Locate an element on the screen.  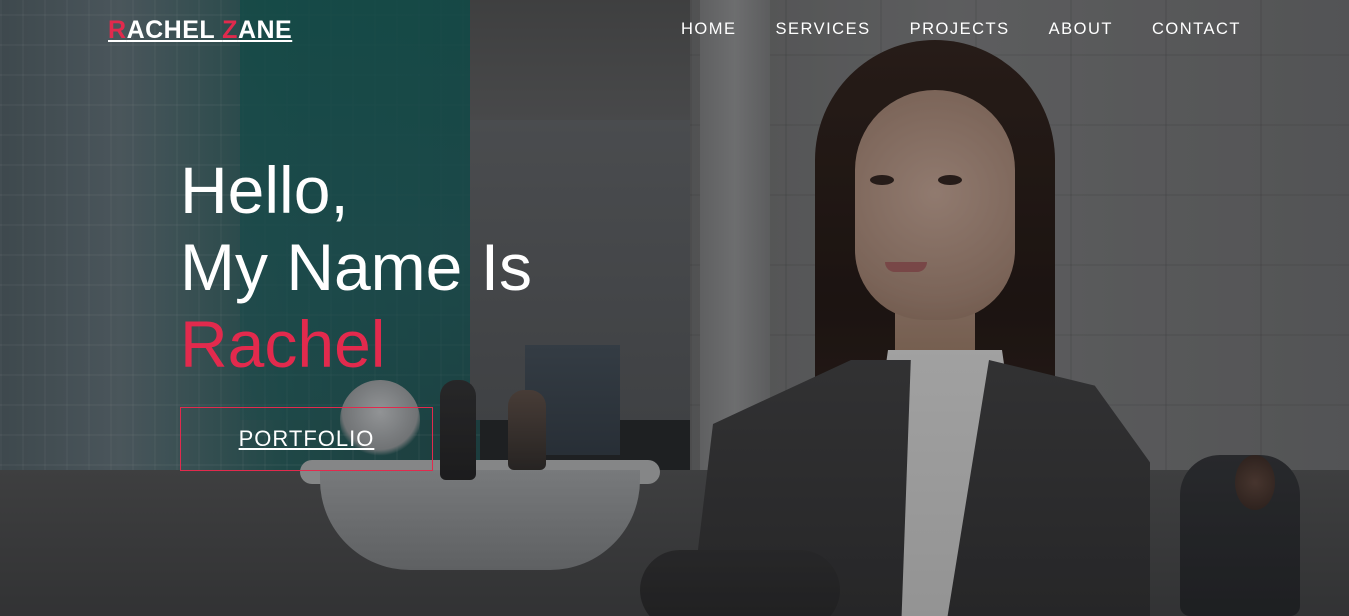
main-nav: HOME SERVICES PROJECTS ABOUT CONTACT is located at coordinates (961, 29).